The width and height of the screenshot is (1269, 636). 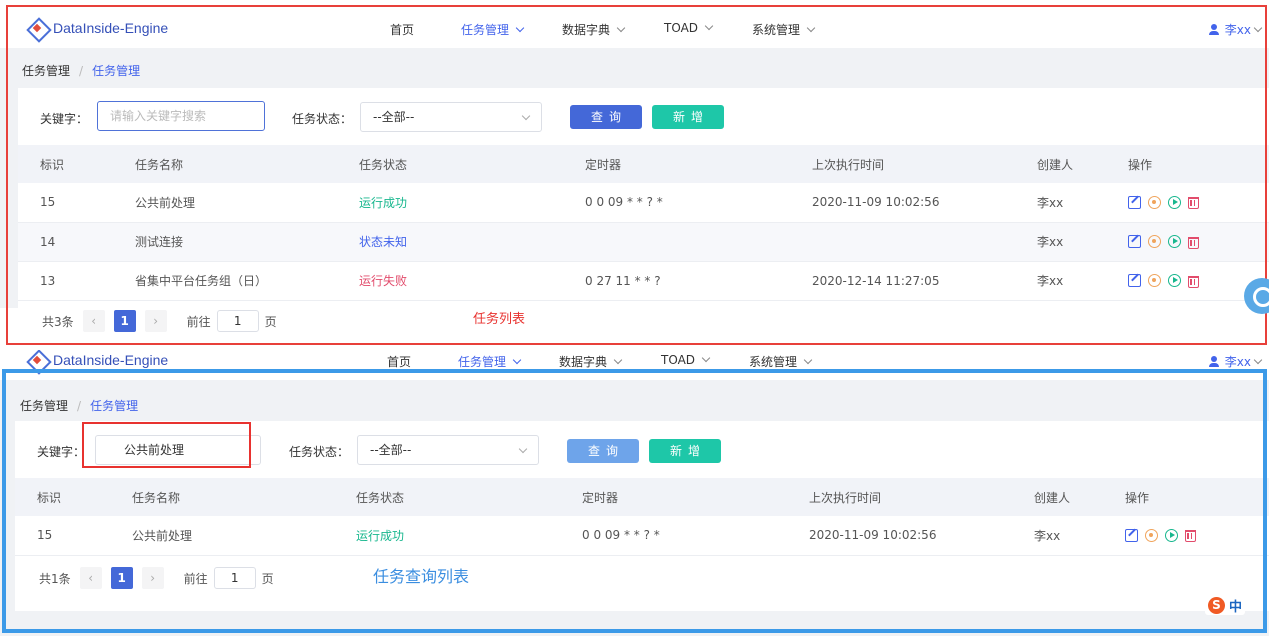 I want to click on cell-timer, so click(x=676, y=242).